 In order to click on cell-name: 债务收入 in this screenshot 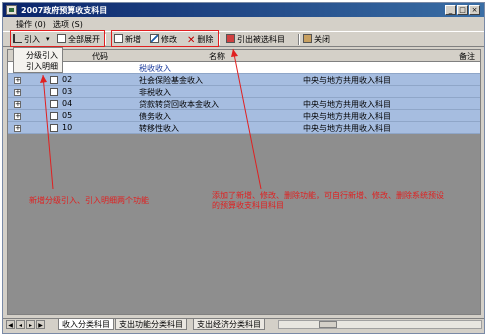, I will do `click(155, 116)`.